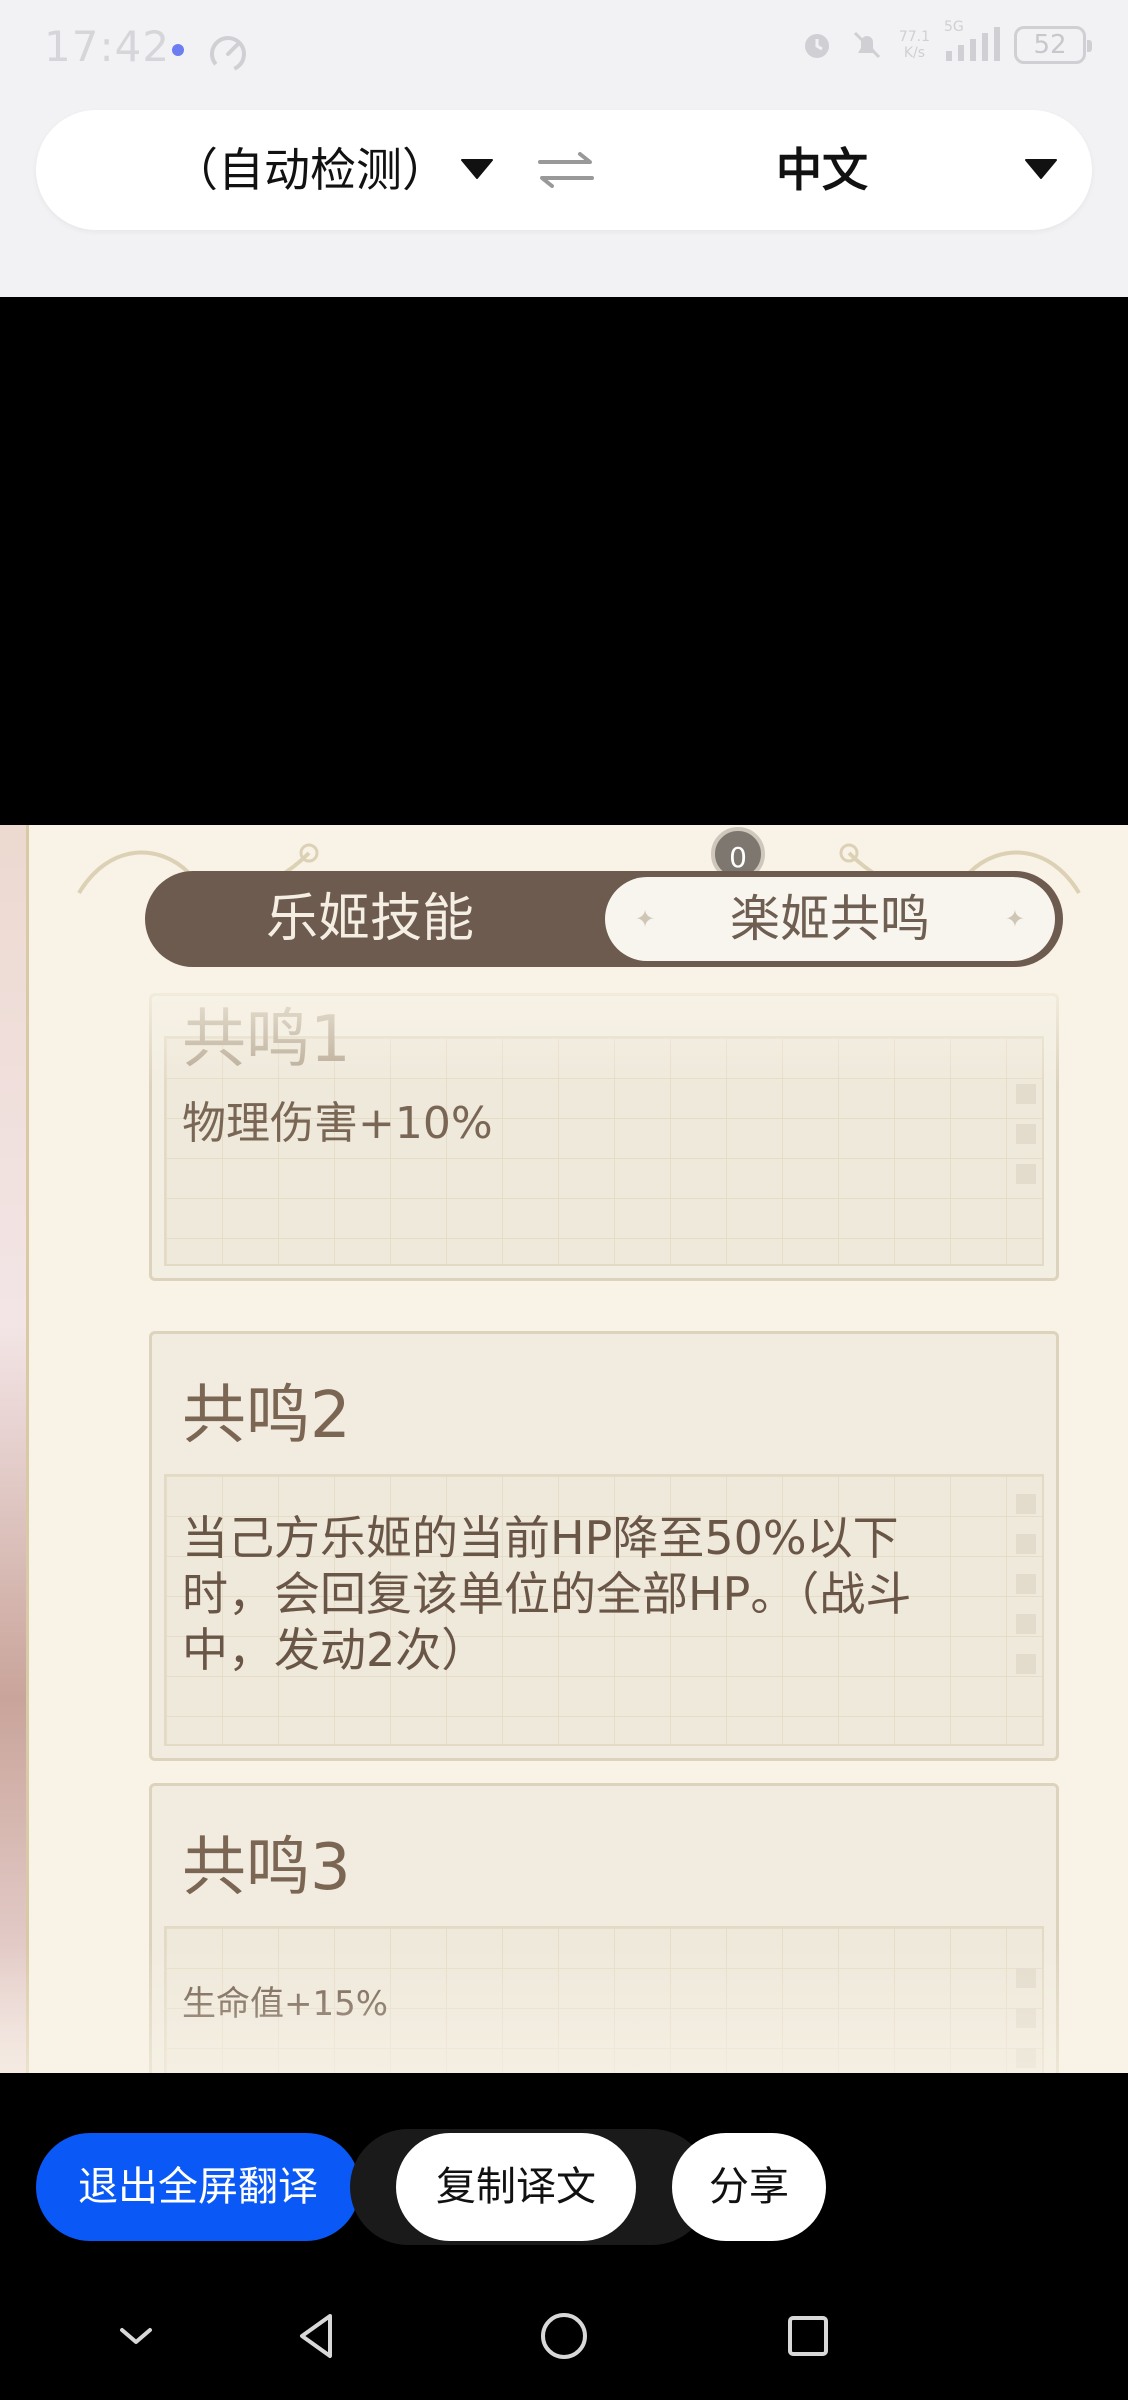 Image resolution: width=1128 pixels, height=2400 pixels. I want to click on network-speed: 77.1 K/s, so click(914, 45).